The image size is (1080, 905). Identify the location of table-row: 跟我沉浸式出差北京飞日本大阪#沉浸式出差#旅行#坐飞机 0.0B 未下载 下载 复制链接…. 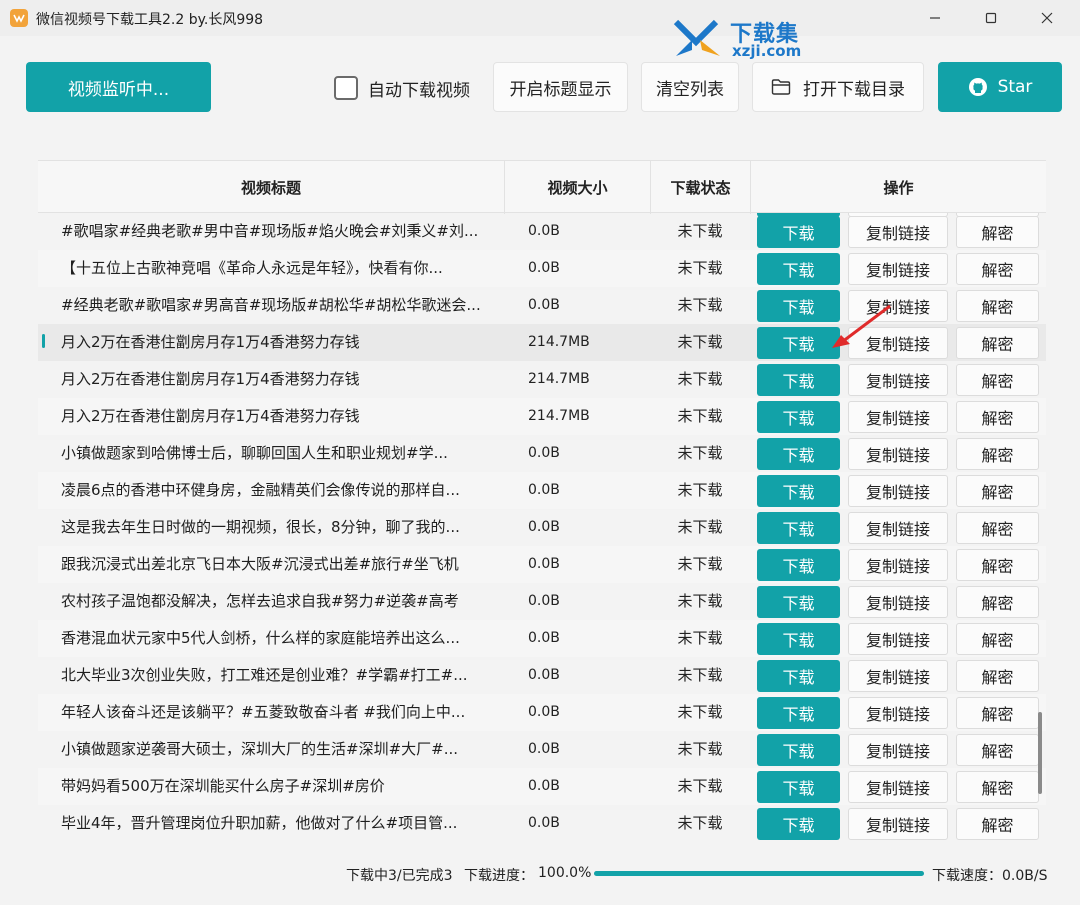
(542, 564).